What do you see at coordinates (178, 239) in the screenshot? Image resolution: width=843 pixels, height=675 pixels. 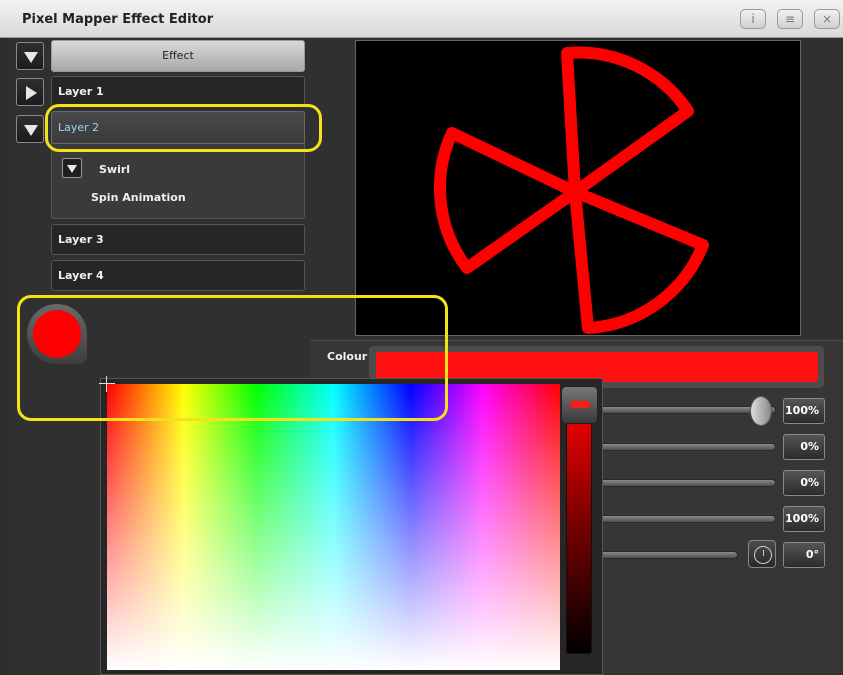 I see `layer-row-3: Layer 3` at bounding box center [178, 239].